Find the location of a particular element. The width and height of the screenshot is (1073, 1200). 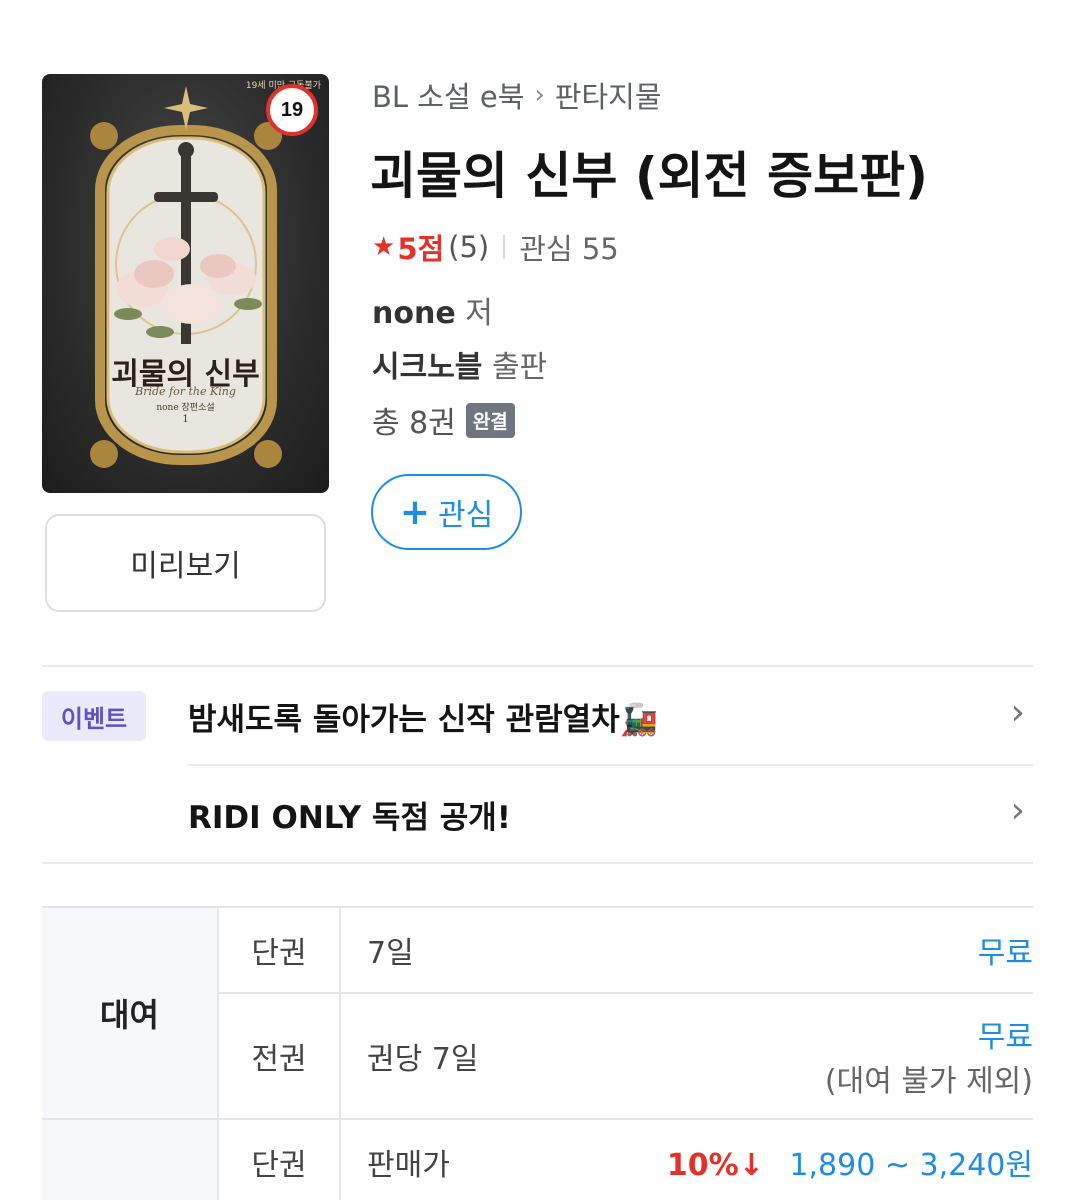

buy-period: 판매가 is located at coordinates (434, 1159).